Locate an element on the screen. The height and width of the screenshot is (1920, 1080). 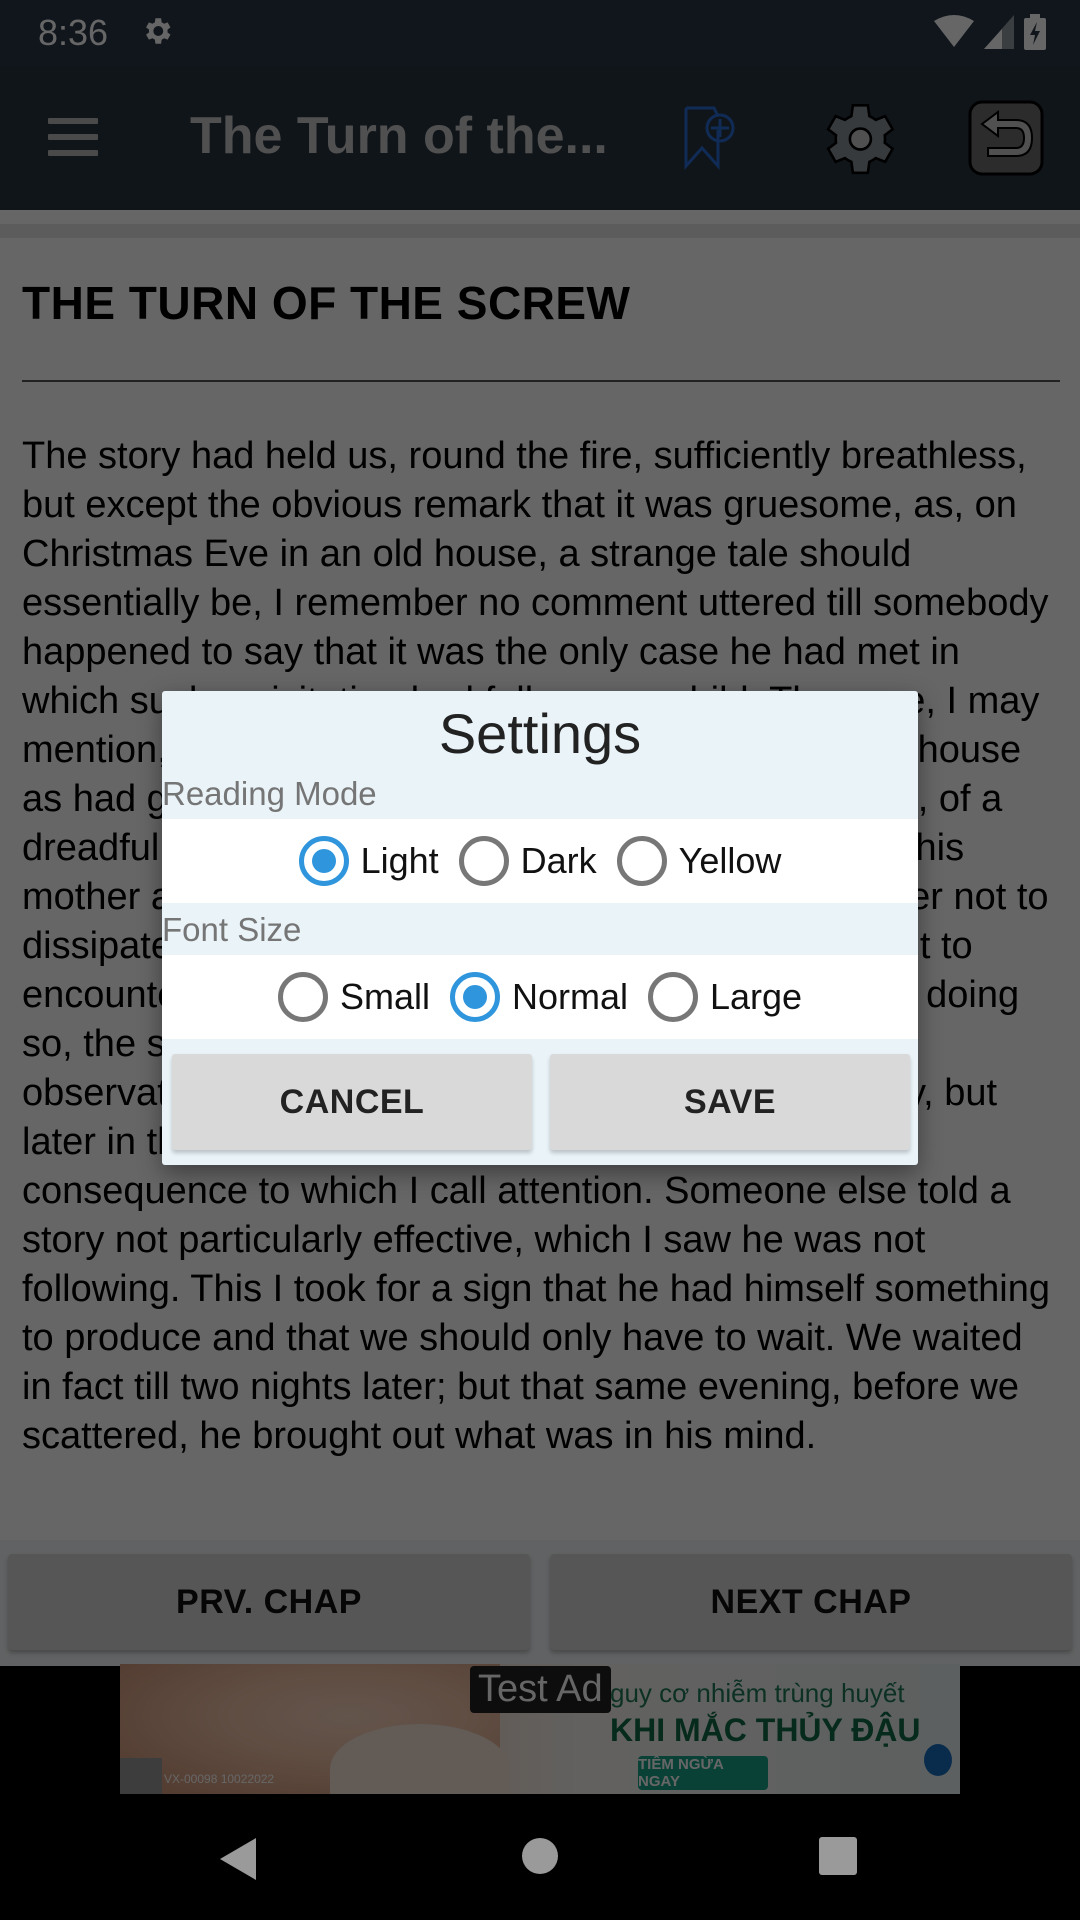
cancel-button: CANCEL is located at coordinates (352, 1102).